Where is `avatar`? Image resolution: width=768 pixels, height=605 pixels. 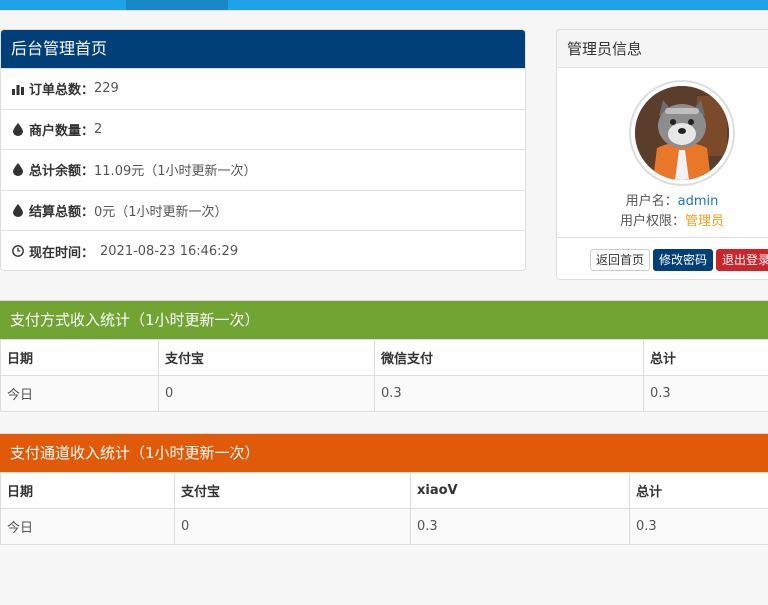 avatar is located at coordinates (682, 133).